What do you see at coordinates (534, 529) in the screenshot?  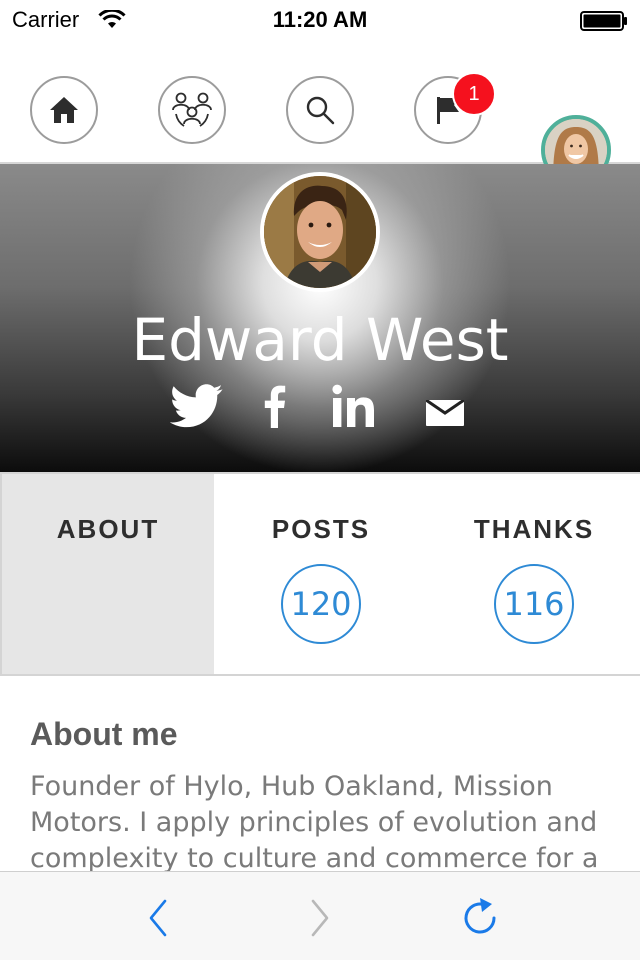 I see `tab-thanks-label: THANKS` at bounding box center [534, 529].